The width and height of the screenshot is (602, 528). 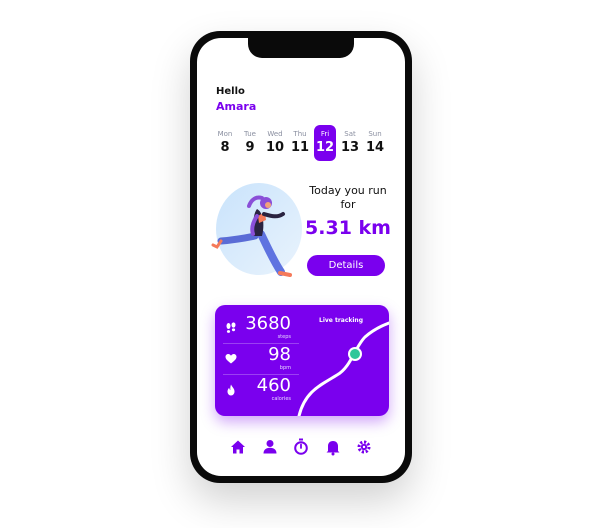 What do you see at coordinates (273, 385) in the screenshot?
I see `calories-value: 460` at bounding box center [273, 385].